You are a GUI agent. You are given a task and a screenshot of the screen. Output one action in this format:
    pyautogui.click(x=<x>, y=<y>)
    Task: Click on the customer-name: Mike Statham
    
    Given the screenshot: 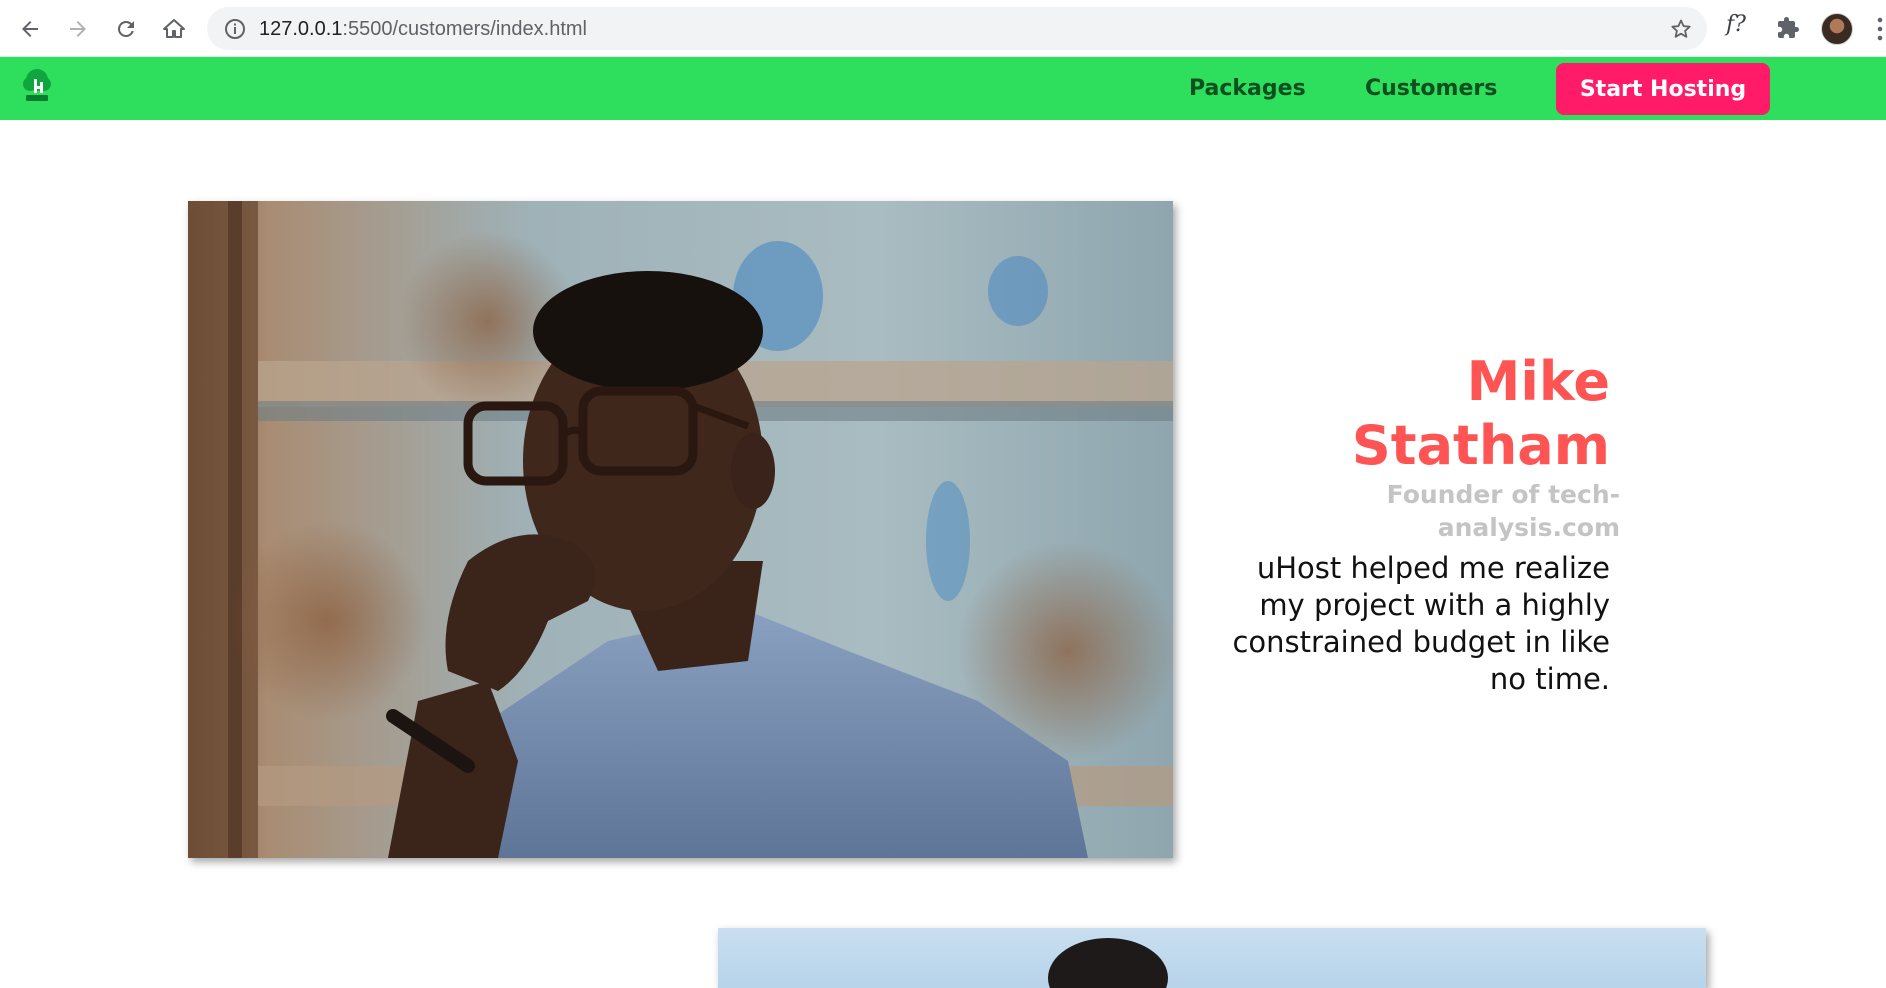 What is the action you would take?
    pyautogui.click(x=1402, y=414)
    